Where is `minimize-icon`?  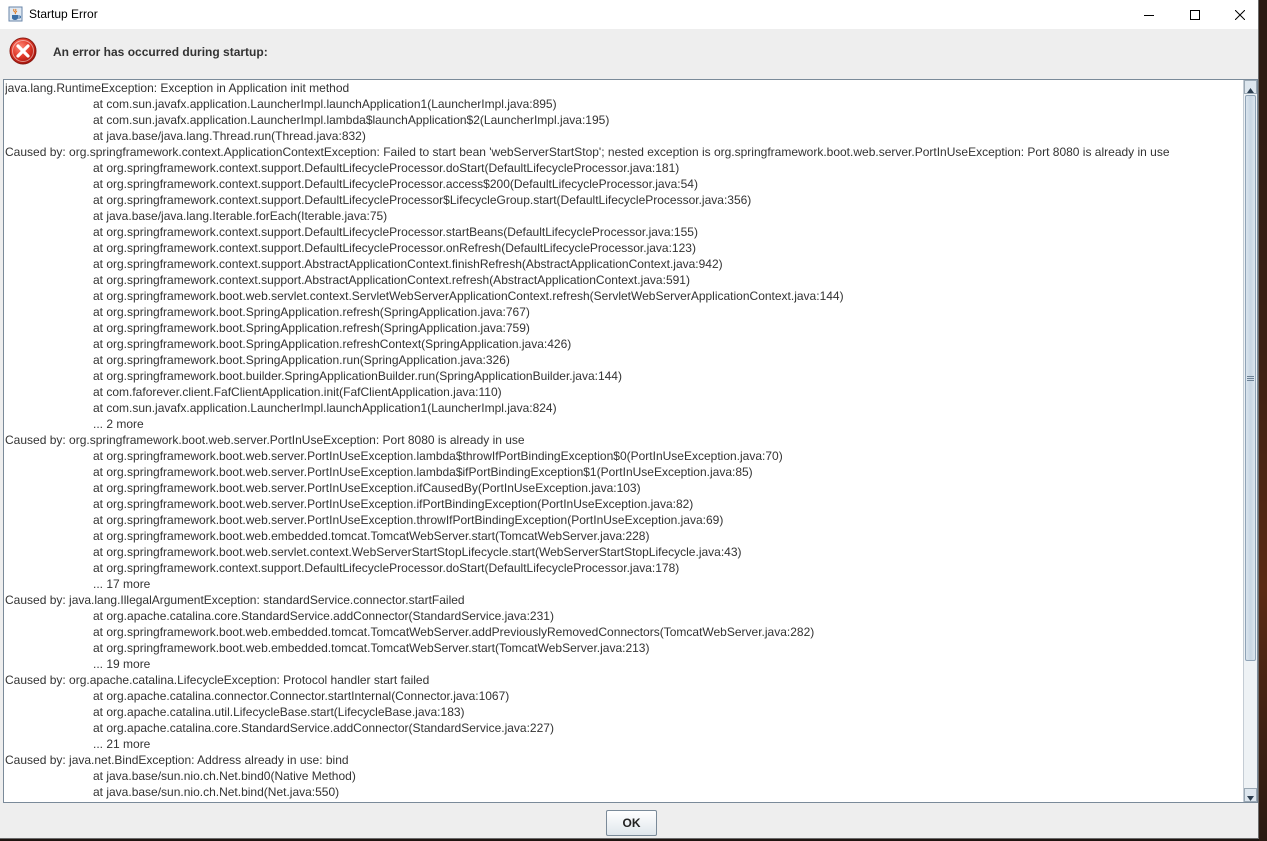
minimize-icon is located at coordinates (1149, 14).